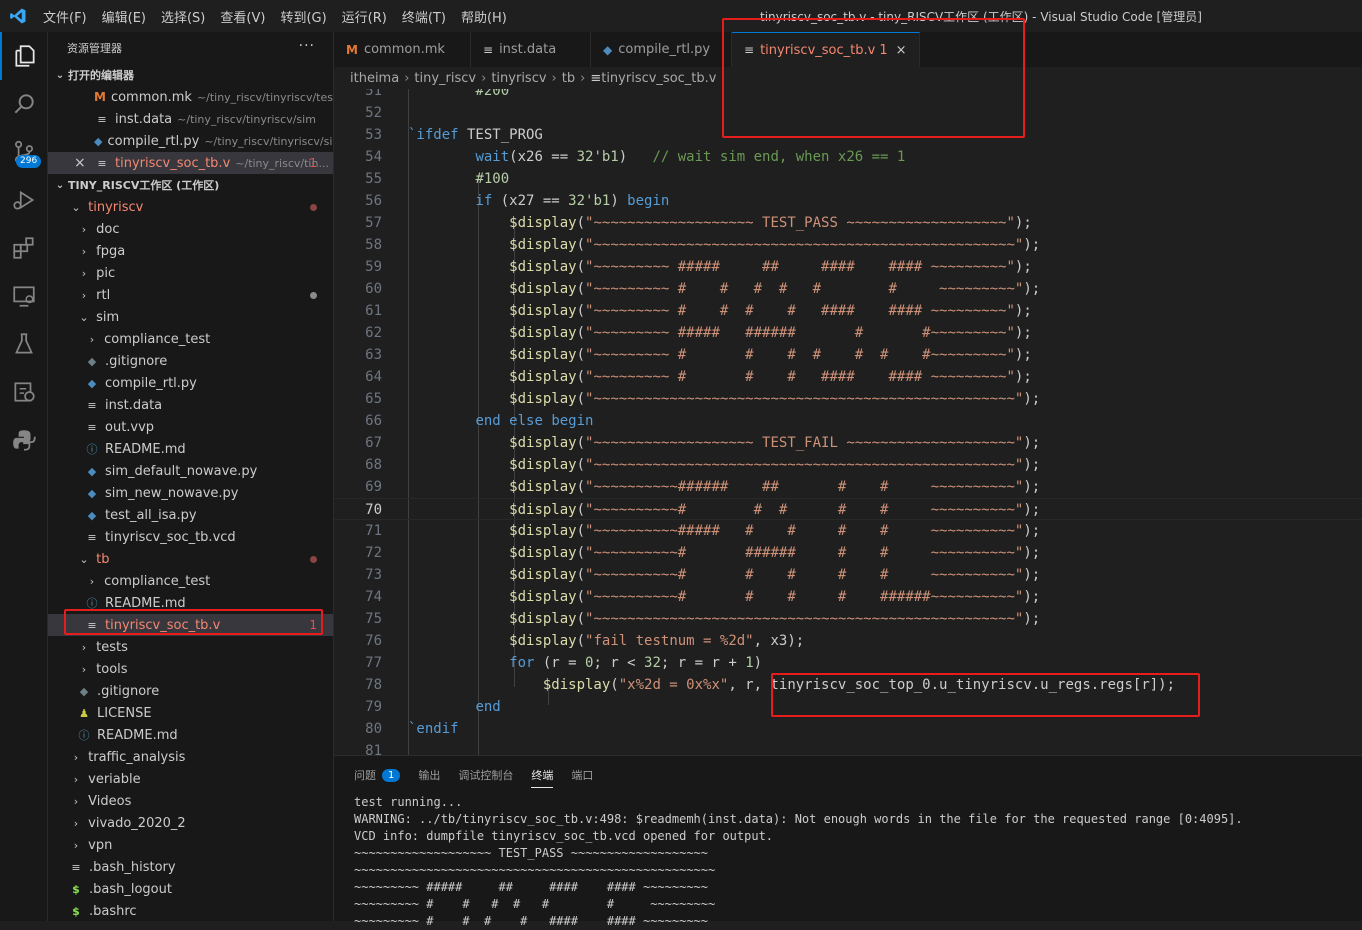 Image resolution: width=1362 pixels, height=930 pixels. Describe the element at coordinates (303, 16) in the screenshot. I see `menu-item-4: 转到(G)` at that location.